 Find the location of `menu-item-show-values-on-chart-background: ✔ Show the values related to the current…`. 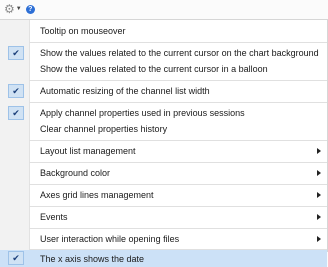

menu-item-show-values-on-chart-background: ✔ Show the values related to the current… is located at coordinates (163, 53).